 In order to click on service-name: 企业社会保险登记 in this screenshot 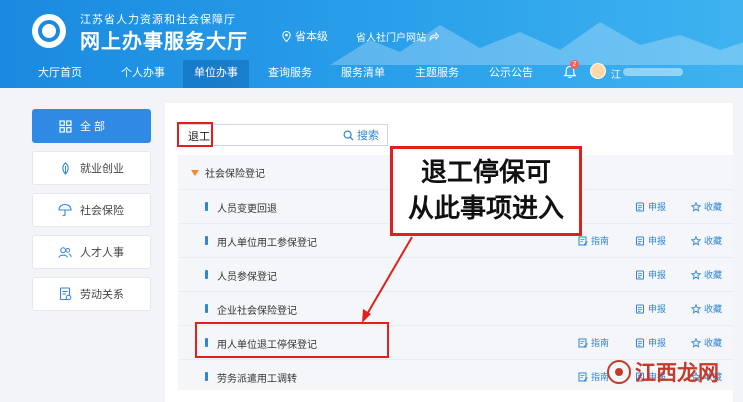, I will do `click(257, 309)`.